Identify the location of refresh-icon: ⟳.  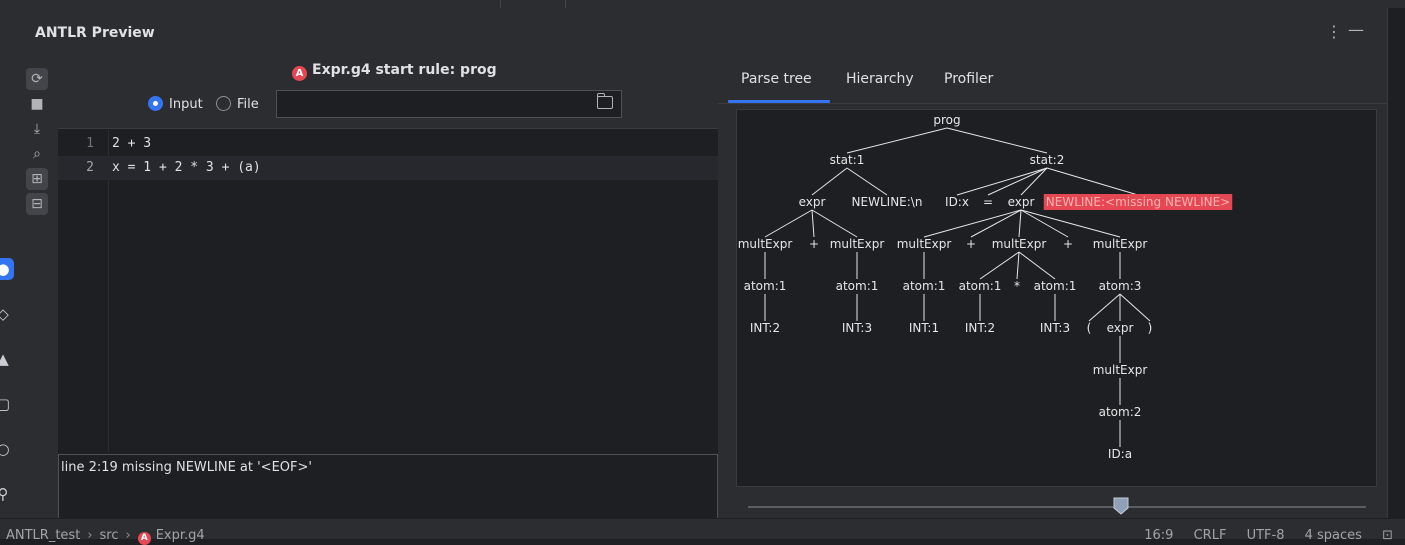
(37, 79).